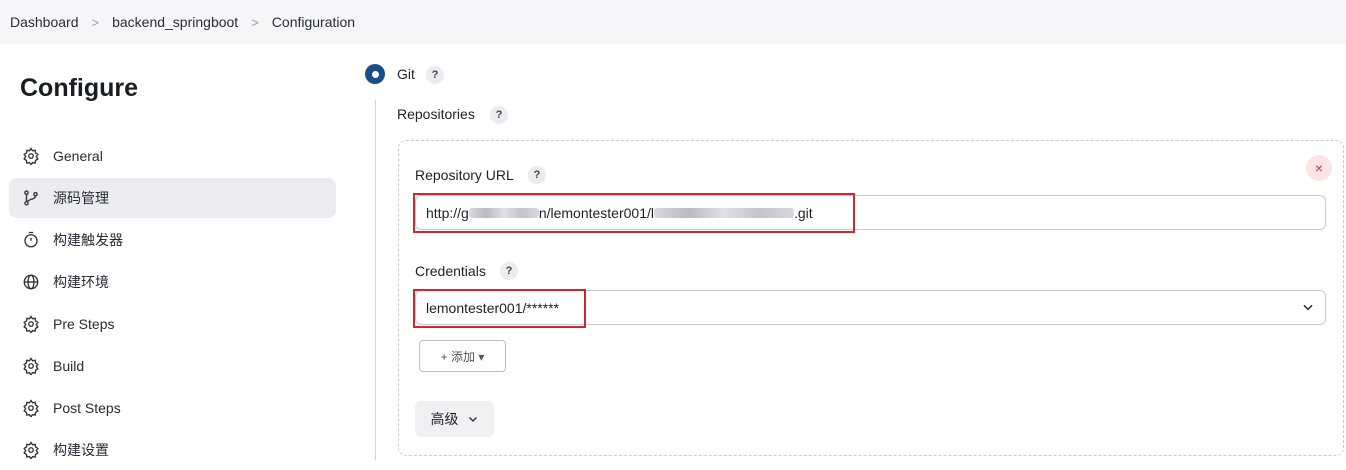  Describe the element at coordinates (375, 280) in the screenshot. I see `section-divider` at that location.